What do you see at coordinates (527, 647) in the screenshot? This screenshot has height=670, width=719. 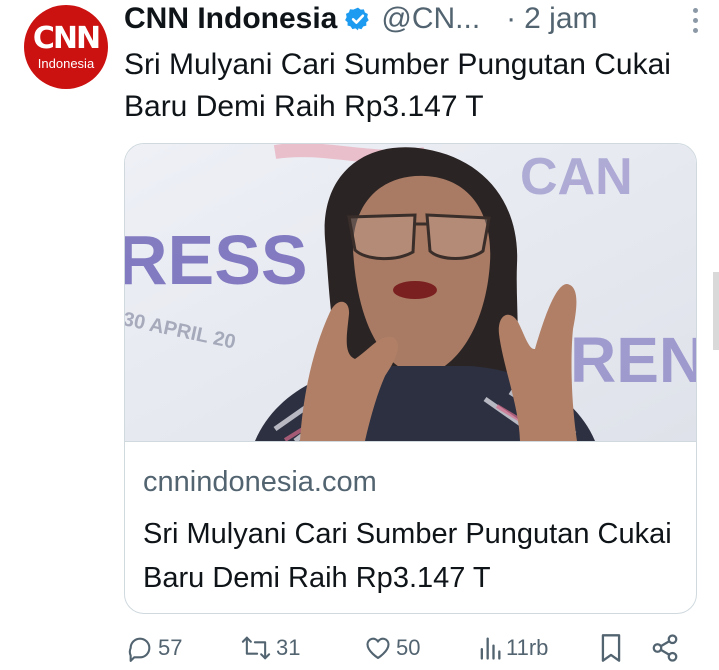 I see `view-count: 11rb` at bounding box center [527, 647].